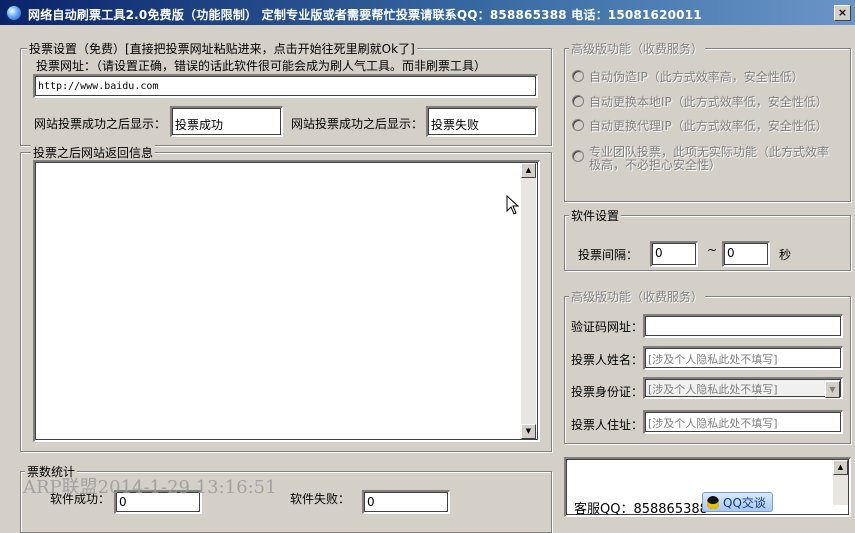  I want to click on option-local-ip-label: 自动更换本地IP（此方式效率低，安全性低）, so click(708, 102).